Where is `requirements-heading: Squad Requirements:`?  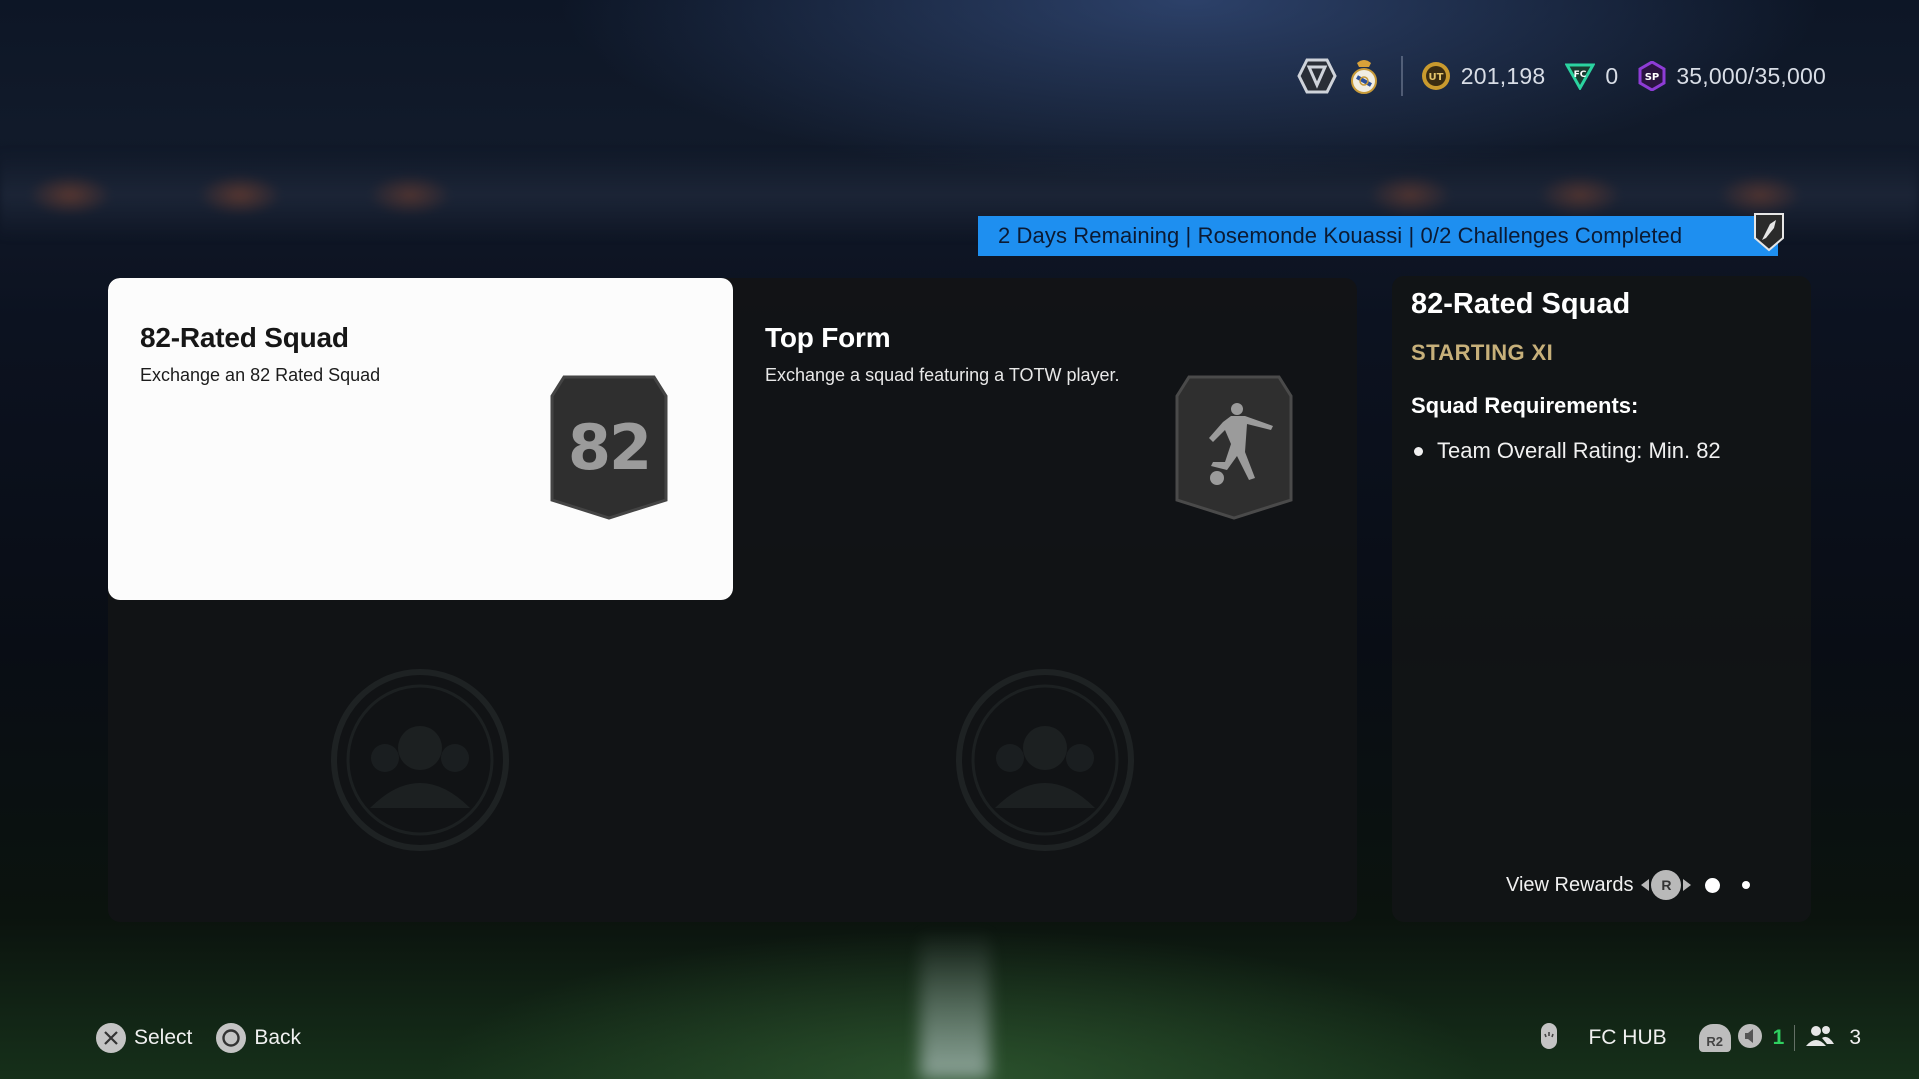 requirements-heading: Squad Requirements: is located at coordinates (1525, 405).